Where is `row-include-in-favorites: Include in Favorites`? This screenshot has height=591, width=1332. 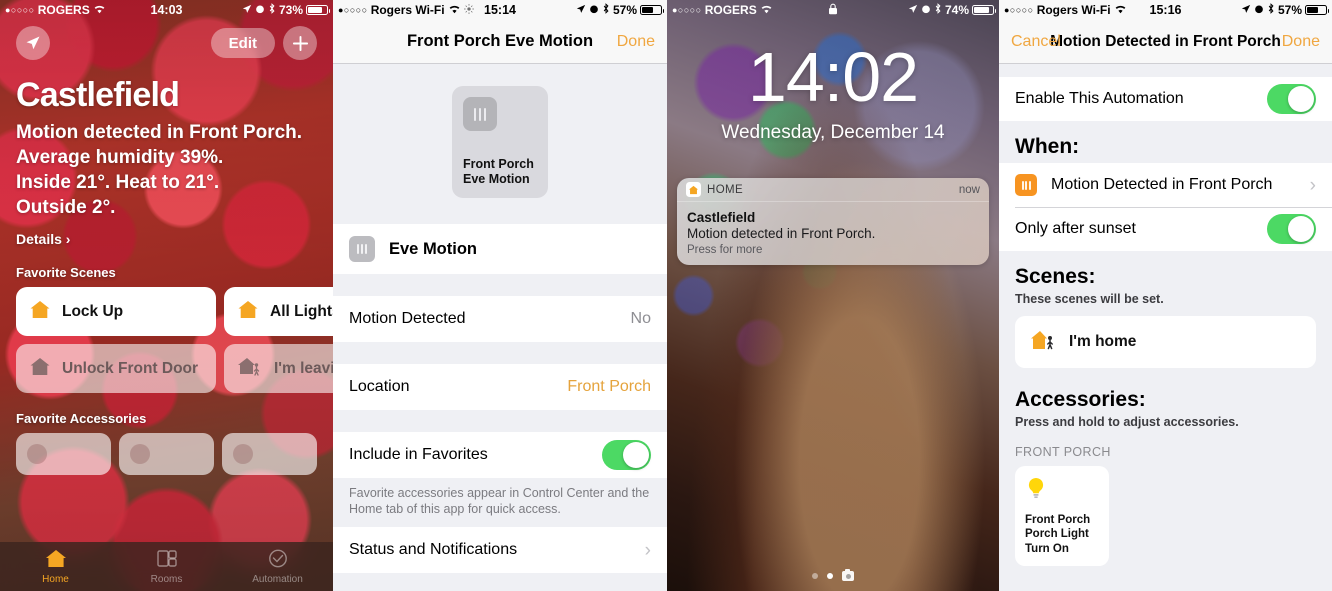 row-include-in-favorites: Include in Favorites is located at coordinates (500, 455).